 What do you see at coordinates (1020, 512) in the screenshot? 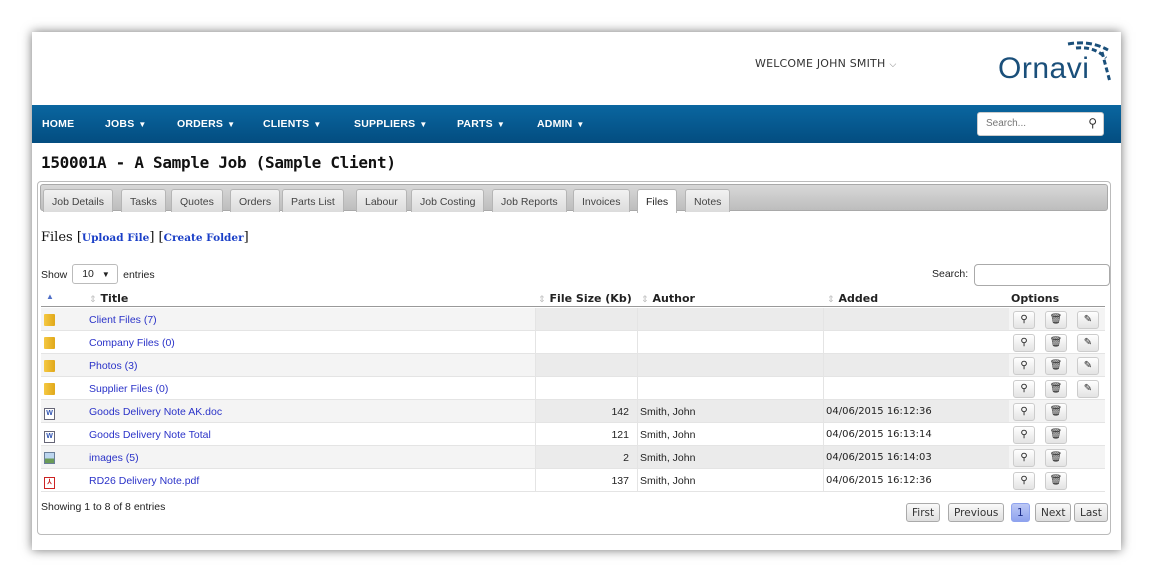
I see `pagination-1: 1` at bounding box center [1020, 512].